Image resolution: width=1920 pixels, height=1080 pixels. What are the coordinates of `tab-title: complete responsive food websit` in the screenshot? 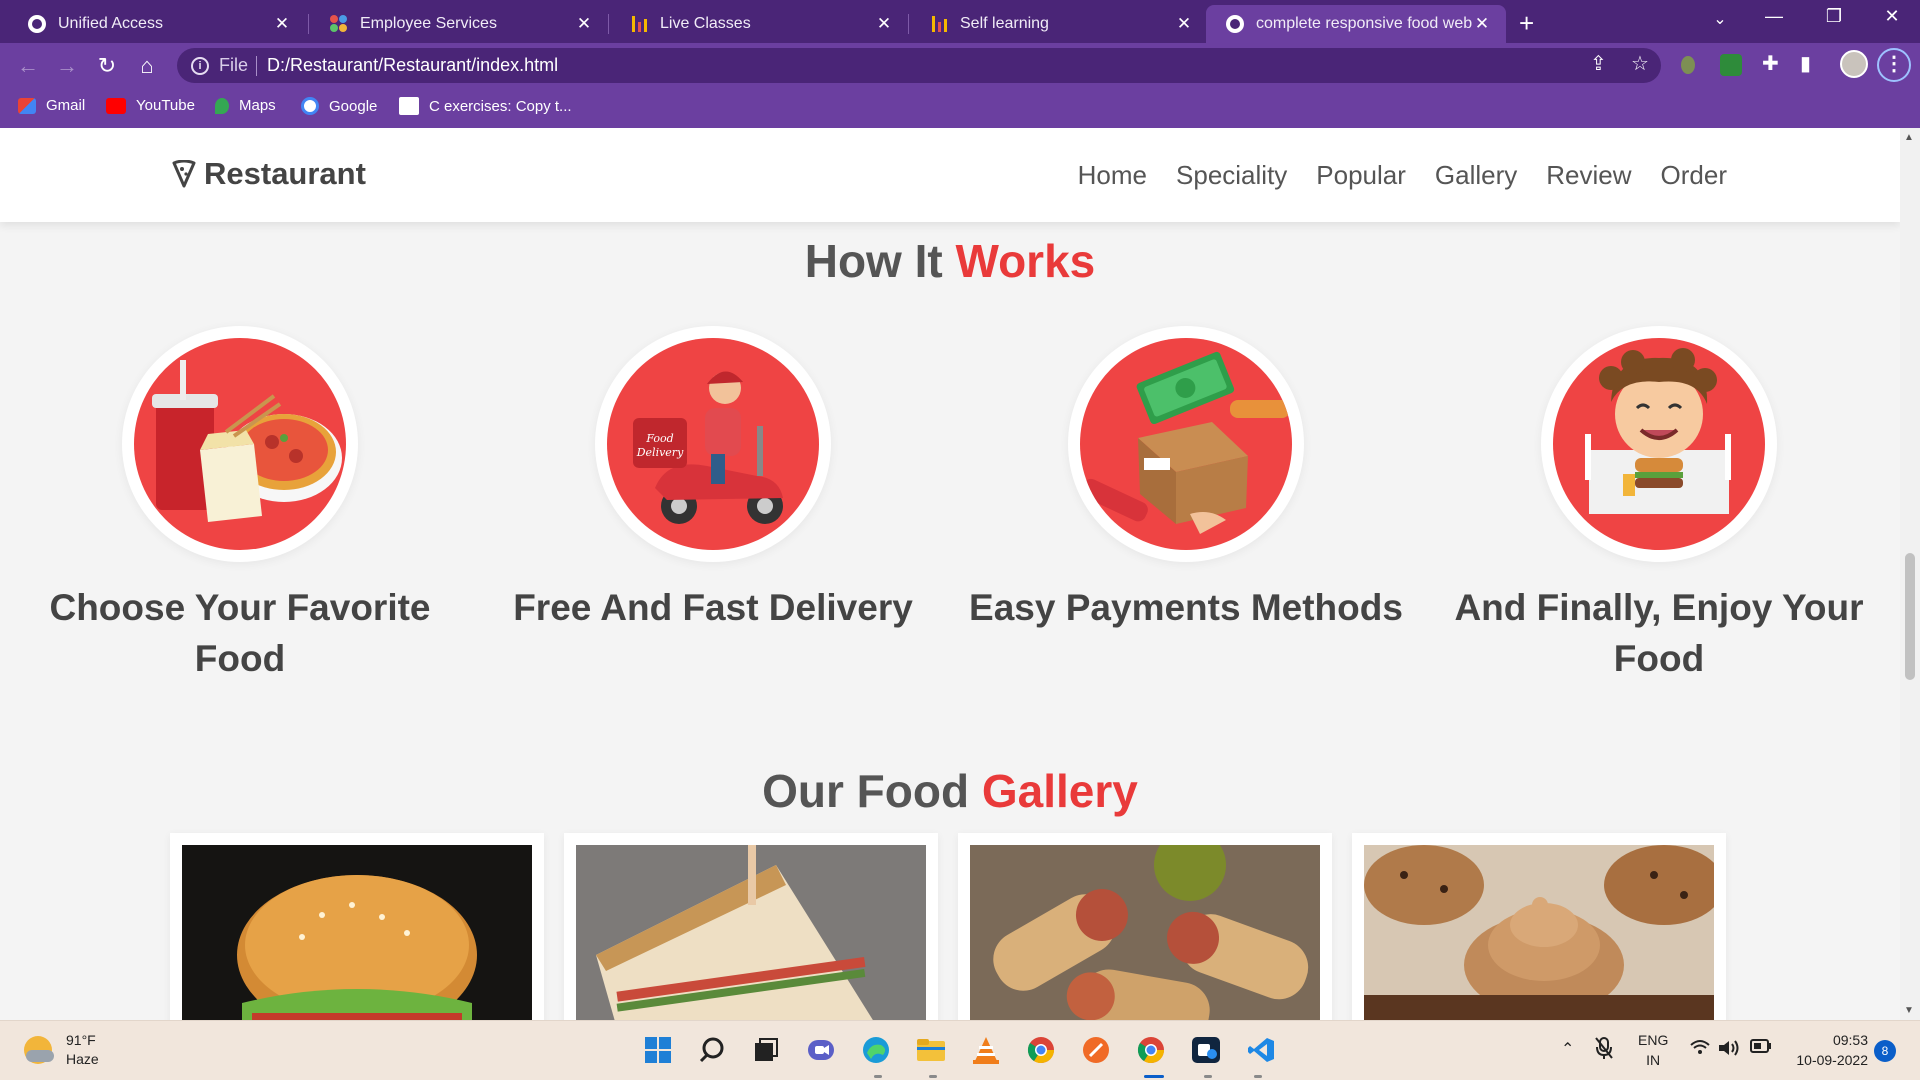 It's located at (1364, 23).